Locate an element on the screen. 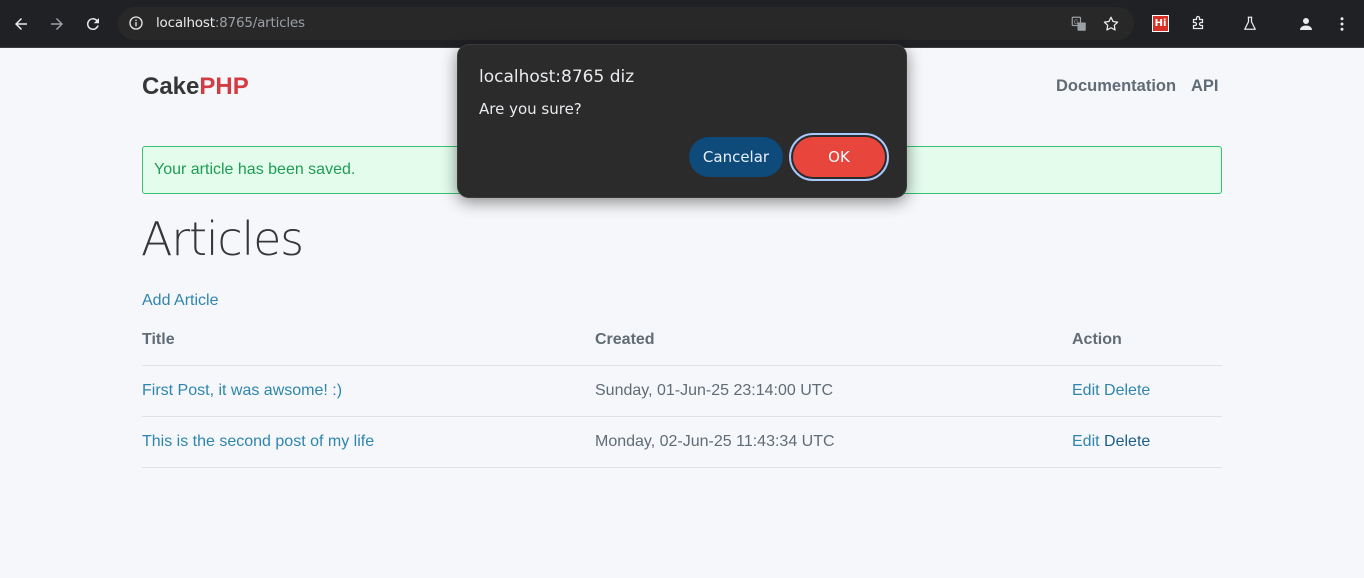  star-icon is located at coordinates (1111, 23).